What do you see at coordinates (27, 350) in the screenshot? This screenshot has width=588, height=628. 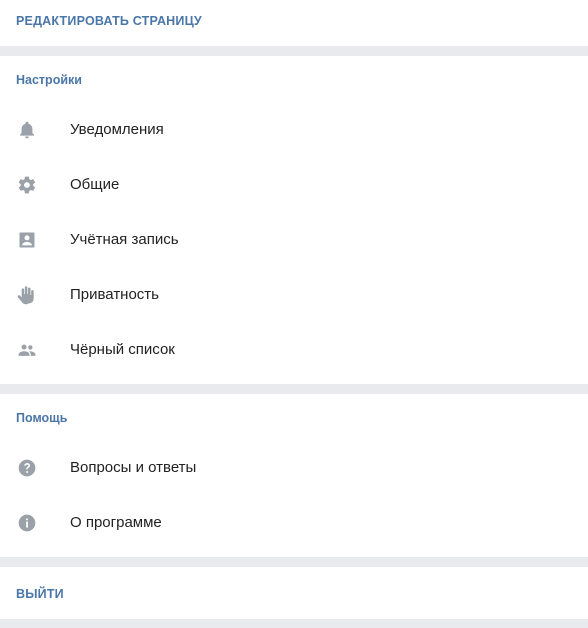 I see `people-icon` at bounding box center [27, 350].